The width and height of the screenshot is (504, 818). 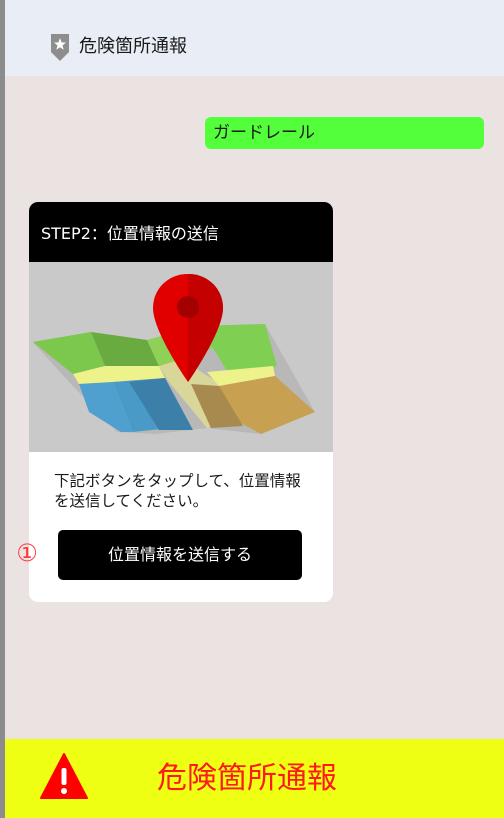 What do you see at coordinates (344, 133) in the screenshot?
I see `chat-message-bubble: ガードレール` at bounding box center [344, 133].